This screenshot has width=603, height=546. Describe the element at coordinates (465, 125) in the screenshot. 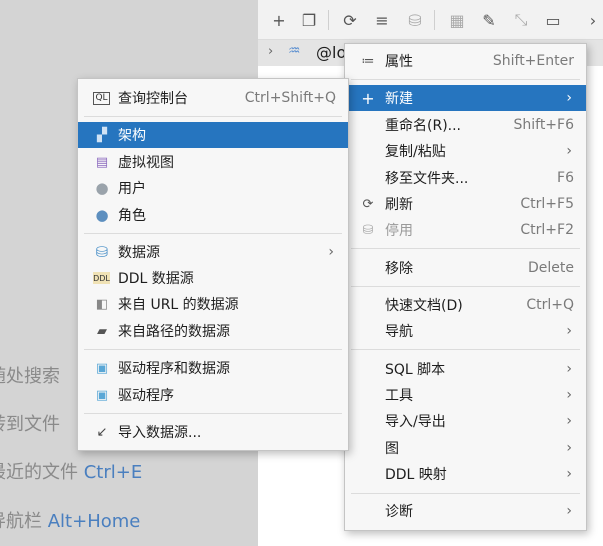

I see `menu-item-rename: 重命名(R)... Shift+F6` at that location.